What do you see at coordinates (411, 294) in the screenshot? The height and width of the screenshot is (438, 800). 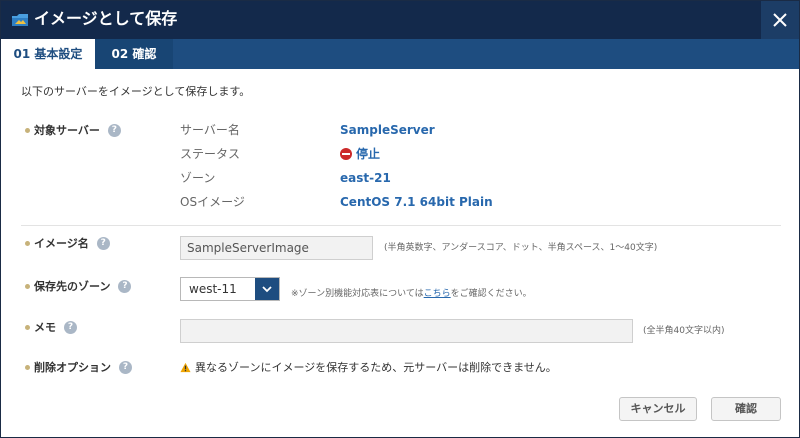 I see `zone-note: ※ゾーン別機能対応表についてはこちらをご確認ください。` at bounding box center [411, 294].